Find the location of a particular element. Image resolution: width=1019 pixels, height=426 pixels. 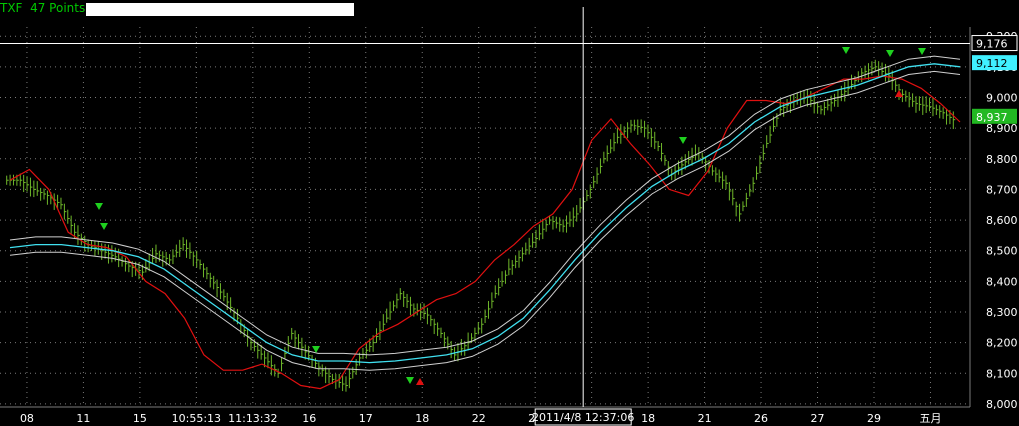

crosshair-price-label: 9,176 is located at coordinates (992, 44).